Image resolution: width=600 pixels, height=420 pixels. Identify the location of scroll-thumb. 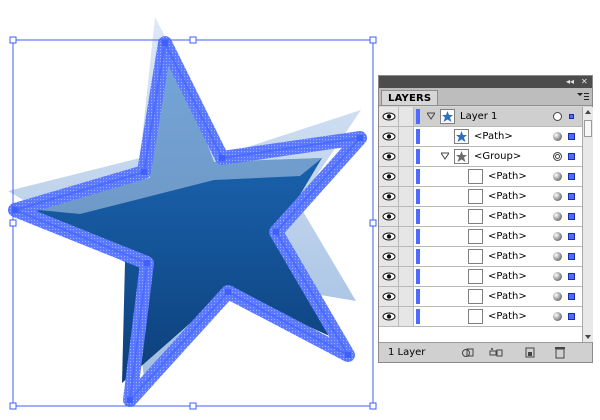
(588, 128).